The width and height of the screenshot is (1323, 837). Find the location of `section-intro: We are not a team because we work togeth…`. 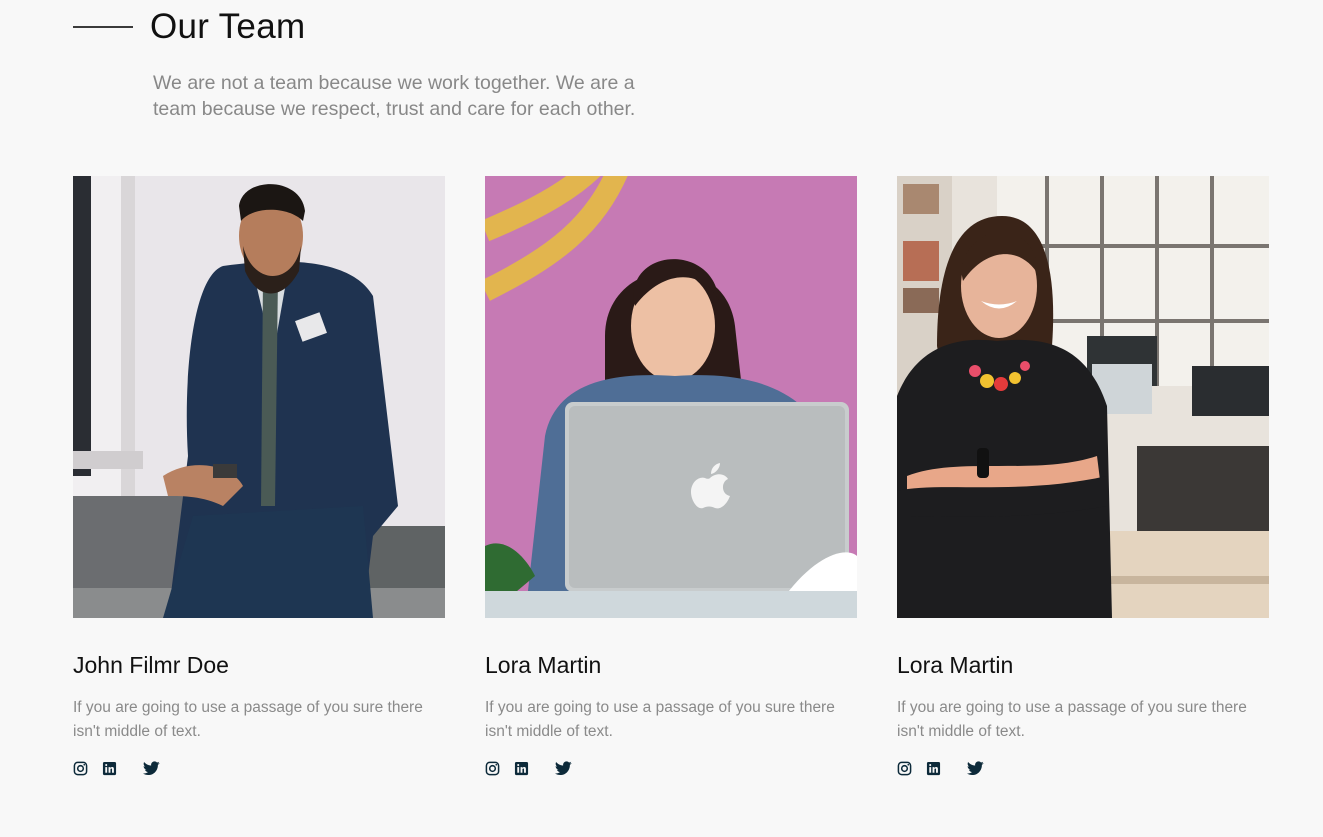

section-intro: We are not a team because we work togeth… is located at coordinates (394, 96).